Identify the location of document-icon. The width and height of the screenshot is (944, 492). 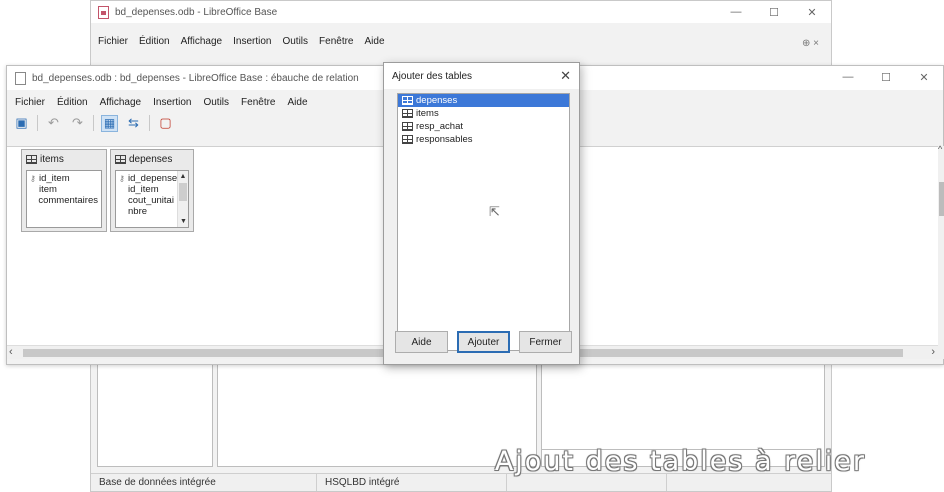
(20, 78).